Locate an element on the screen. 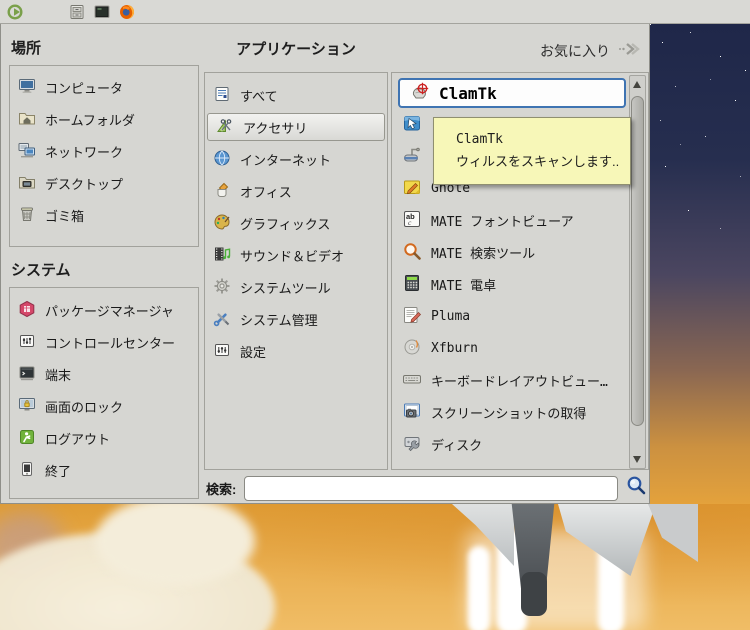 The image size is (750, 630). xfburn-icon is located at coordinates (412, 348).